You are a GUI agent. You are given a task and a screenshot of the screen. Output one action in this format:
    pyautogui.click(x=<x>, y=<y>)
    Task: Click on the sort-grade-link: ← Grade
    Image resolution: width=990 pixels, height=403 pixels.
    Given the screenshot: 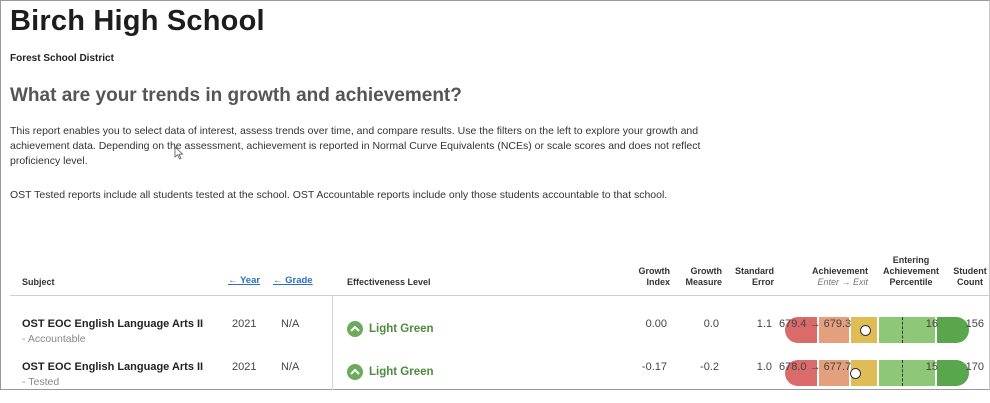 What is the action you would take?
    pyautogui.click(x=293, y=280)
    